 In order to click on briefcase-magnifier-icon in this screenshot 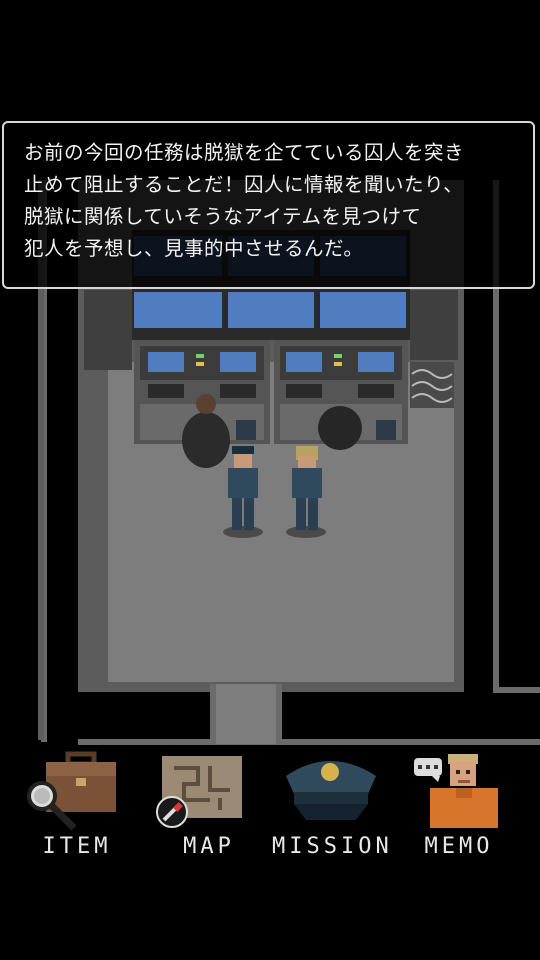, I will do `click(71, 791)`.